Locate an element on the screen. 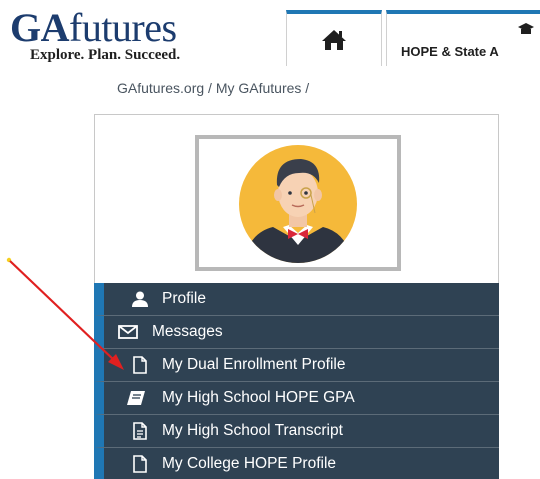  user-avatar-icon is located at coordinates (298, 204).